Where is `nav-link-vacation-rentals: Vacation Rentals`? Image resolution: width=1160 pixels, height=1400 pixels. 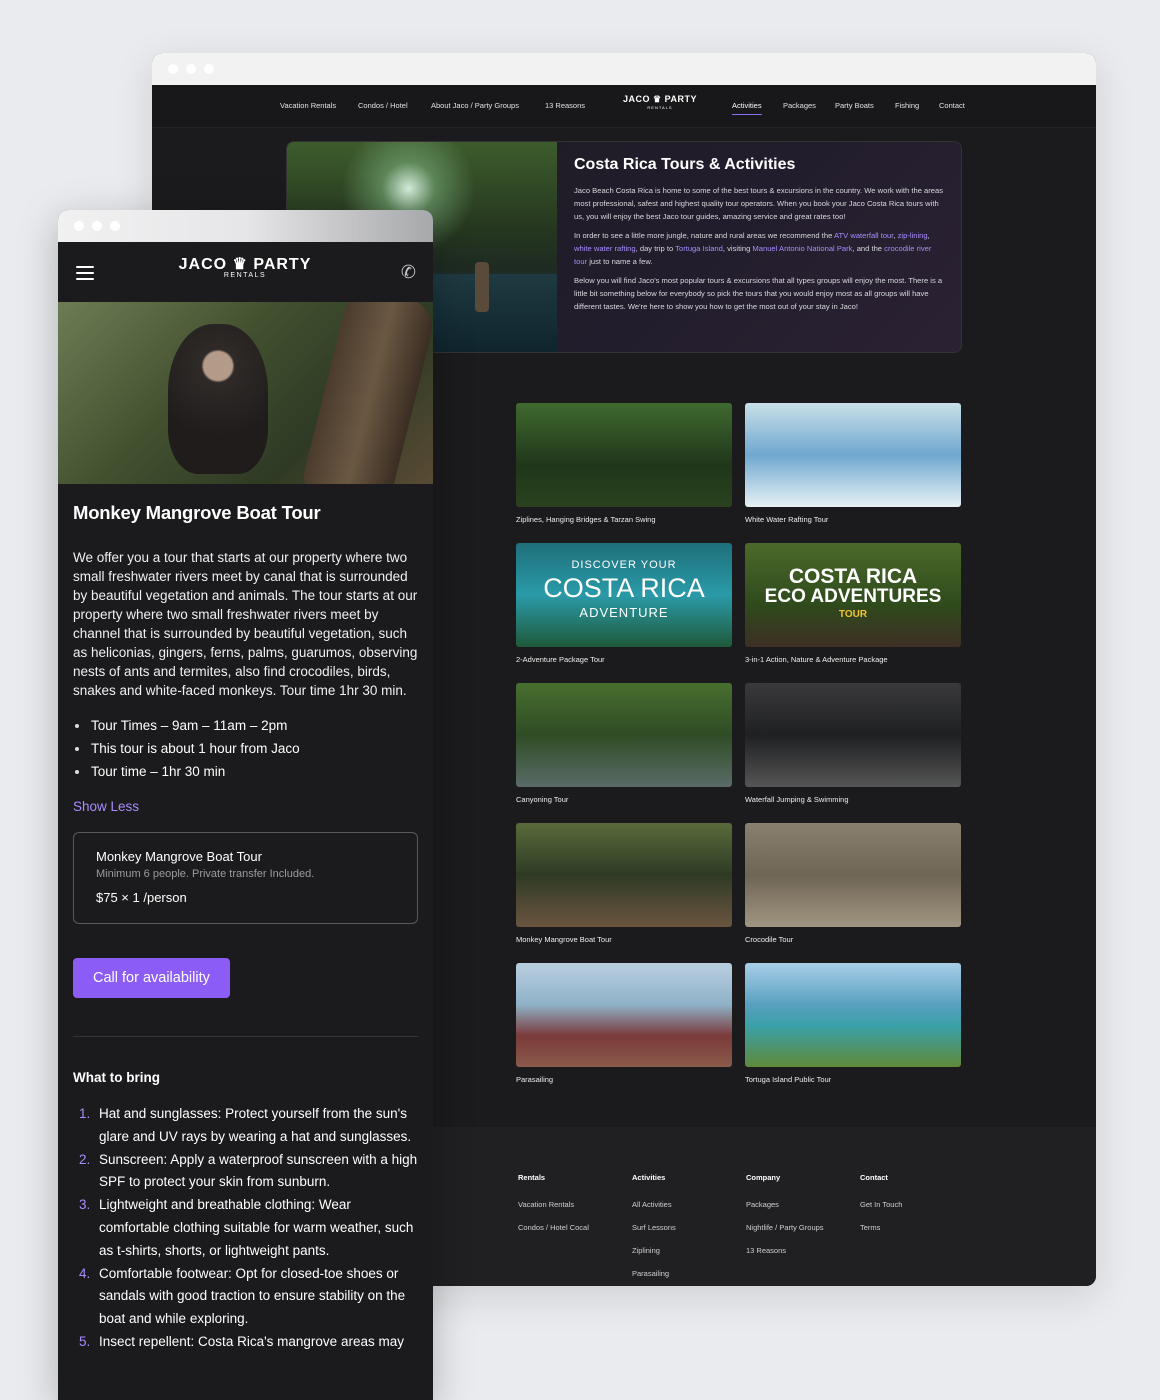
nav-link-vacation-rentals: Vacation Rentals is located at coordinates (308, 105).